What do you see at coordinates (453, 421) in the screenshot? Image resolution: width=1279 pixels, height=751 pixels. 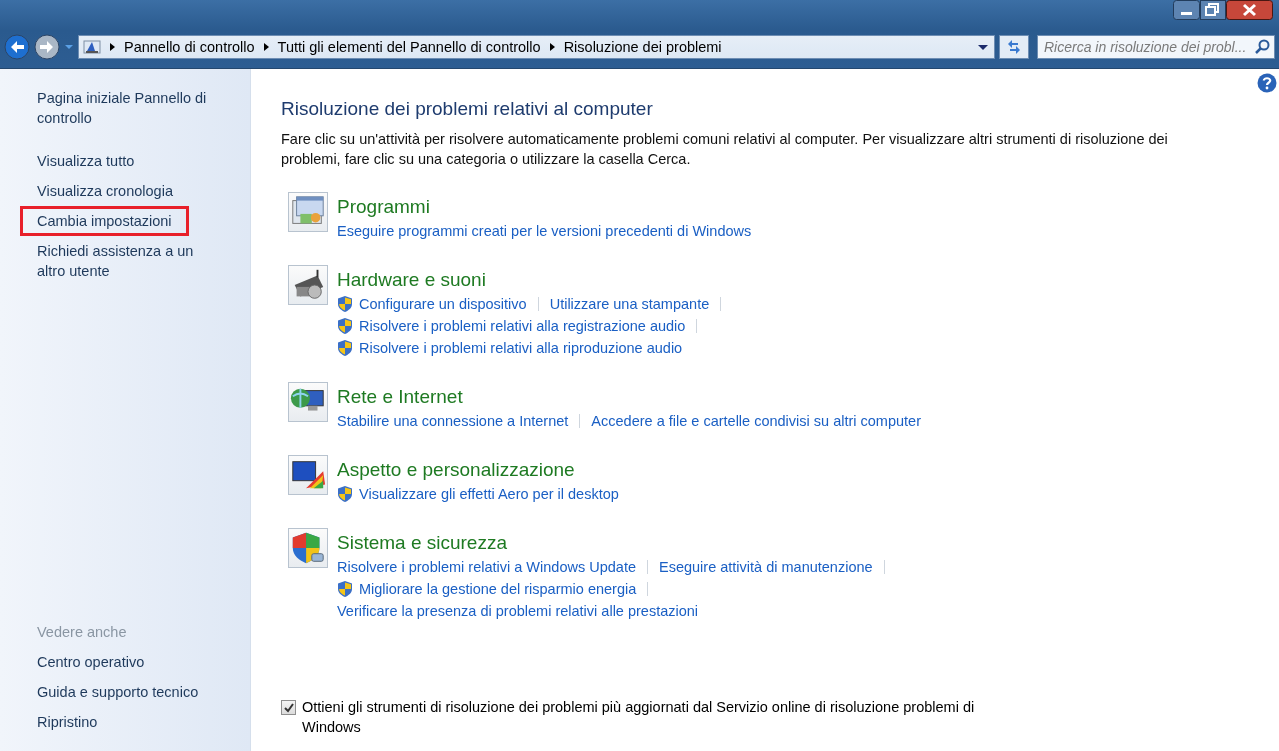 I see `task-link: Stabilire una connessione a Internet` at bounding box center [453, 421].